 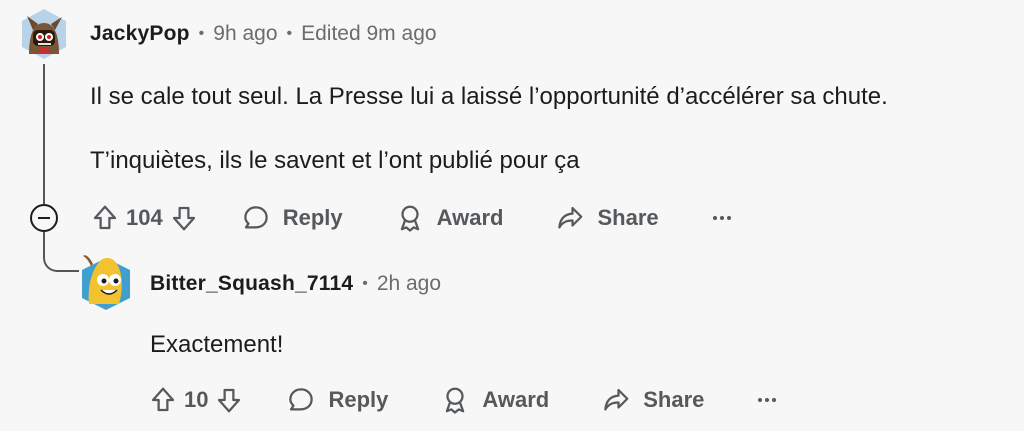 I want to click on timestamp: 2h ago, so click(x=409, y=284).